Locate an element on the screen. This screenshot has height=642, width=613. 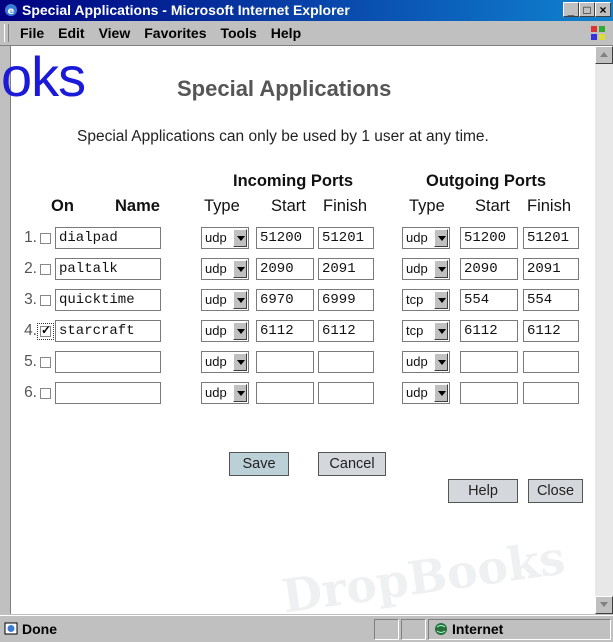
outgoing-start-input: 51200 is located at coordinates (489, 238).